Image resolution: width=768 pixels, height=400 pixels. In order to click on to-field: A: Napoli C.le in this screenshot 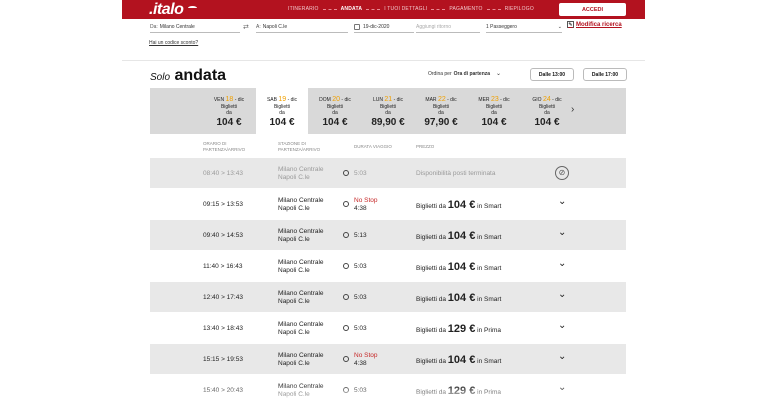, I will do `click(302, 27)`.